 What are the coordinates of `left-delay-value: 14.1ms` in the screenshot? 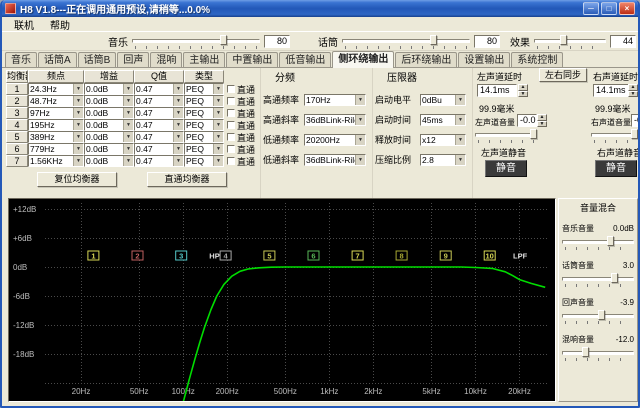 It's located at (497, 90).